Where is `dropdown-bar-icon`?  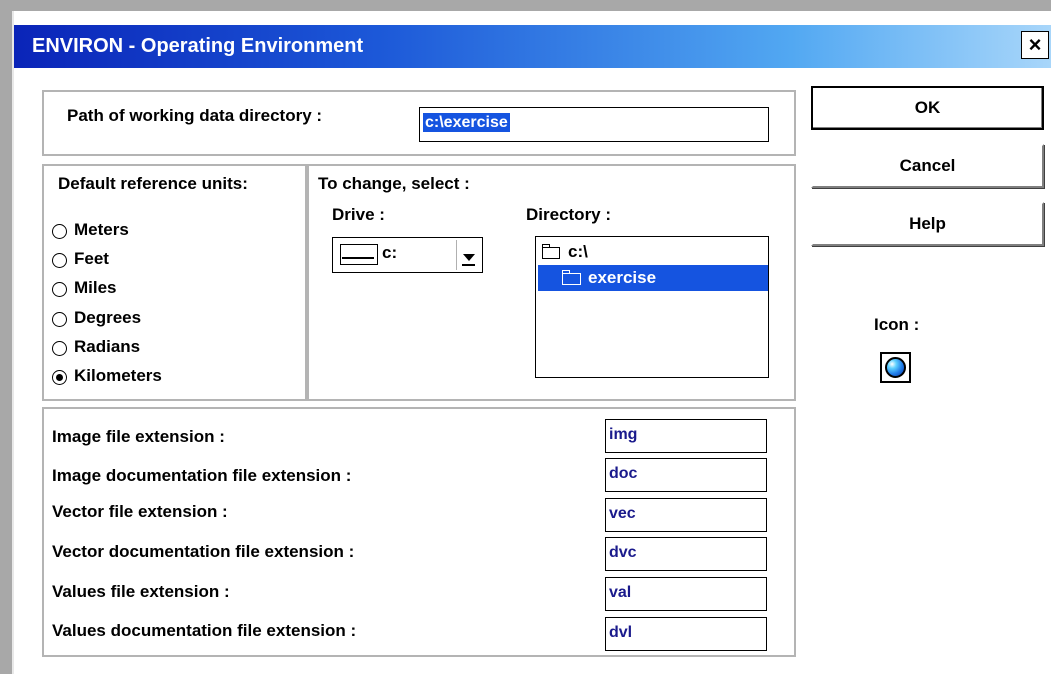
dropdown-bar-icon is located at coordinates (468, 265).